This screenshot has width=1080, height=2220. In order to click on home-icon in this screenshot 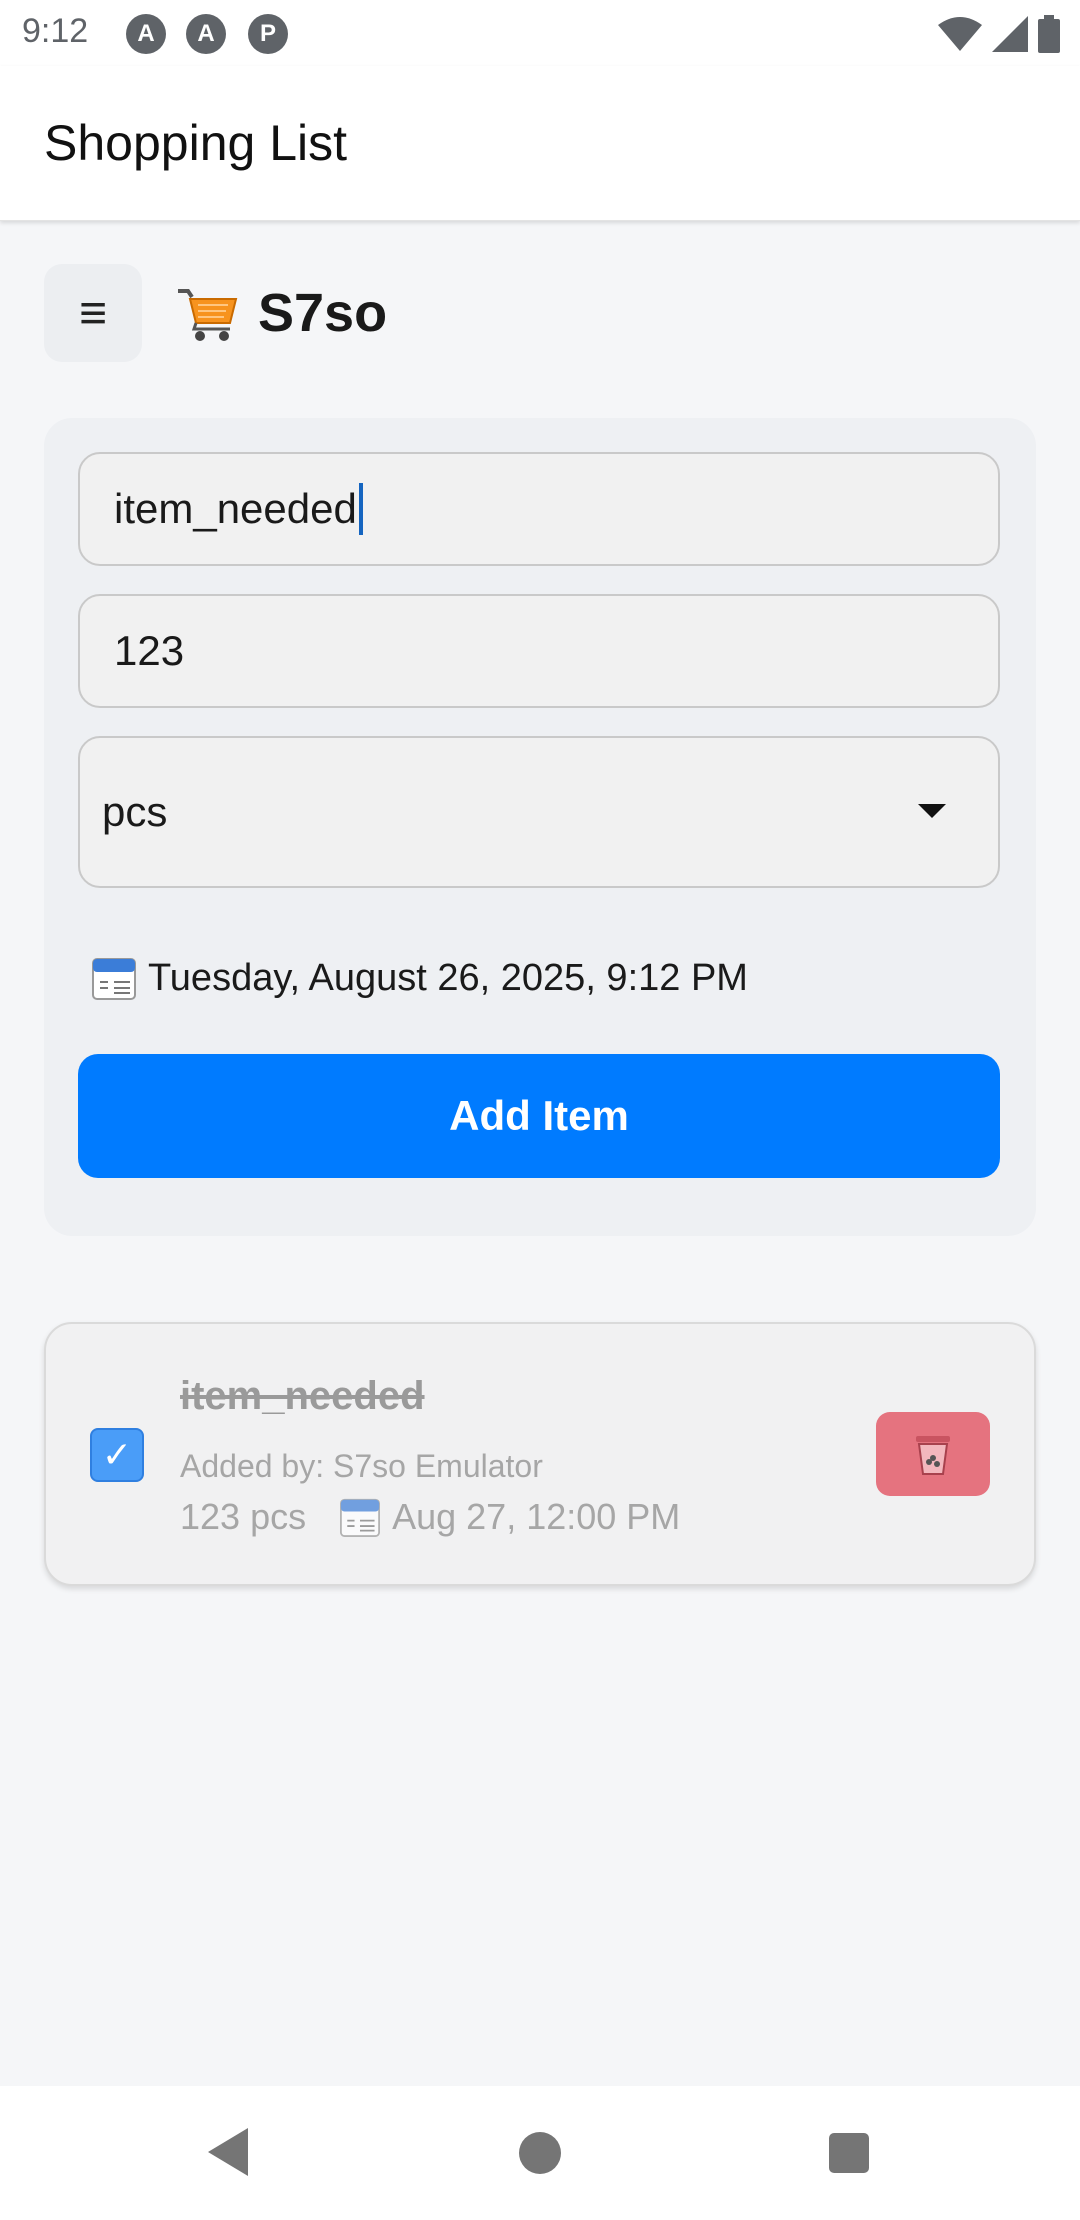, I will do `click(540, 2153)`.